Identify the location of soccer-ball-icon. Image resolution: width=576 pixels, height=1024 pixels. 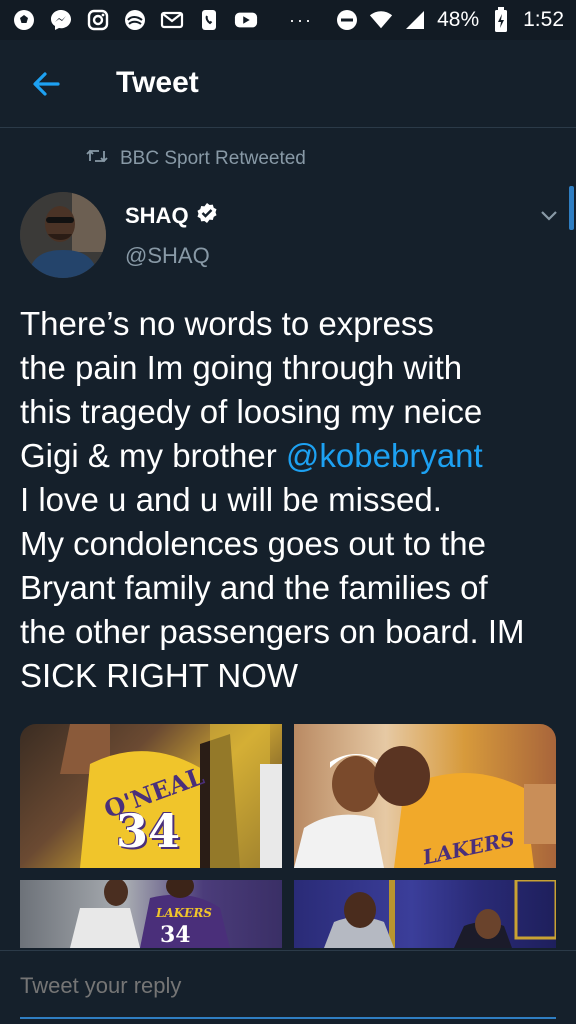
(24, 20).